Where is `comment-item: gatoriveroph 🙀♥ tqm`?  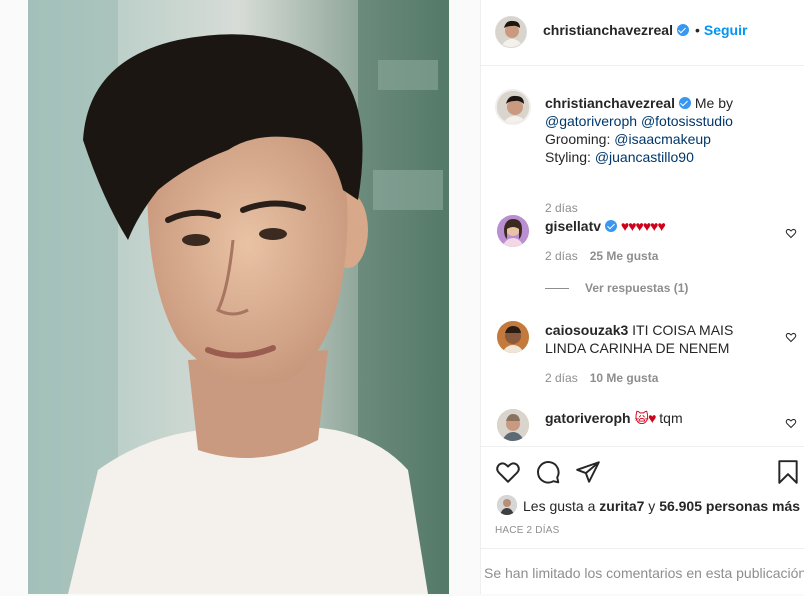
comment-item: gatoriveroph 🙀♥ tqm is located at coordinates (650, 426).